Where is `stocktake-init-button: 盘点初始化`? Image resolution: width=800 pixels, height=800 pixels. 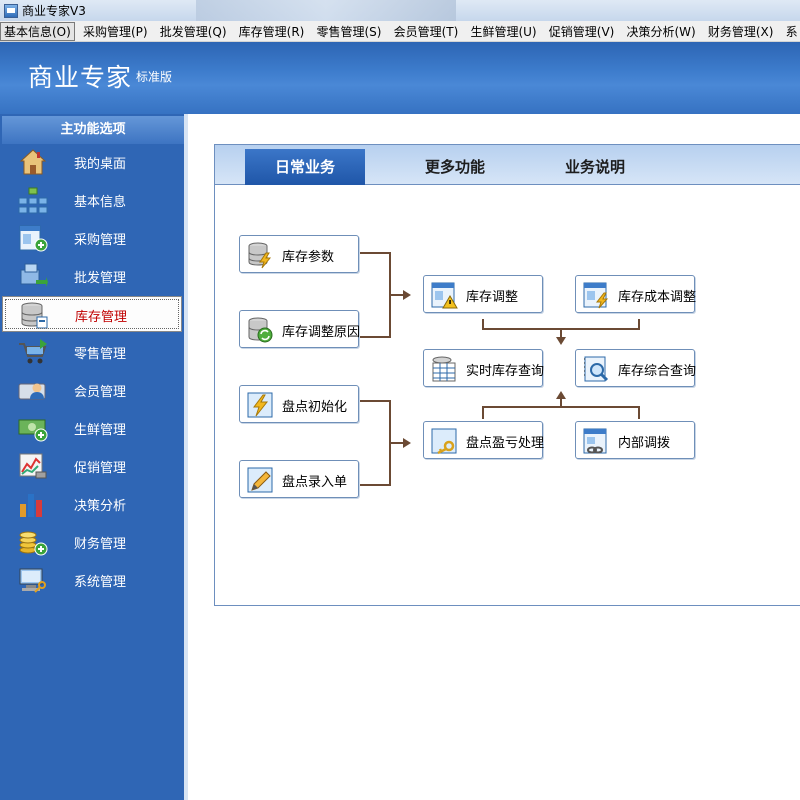
stocktake-init-button: 盘点初始化 is located at coordinates (299, 404).